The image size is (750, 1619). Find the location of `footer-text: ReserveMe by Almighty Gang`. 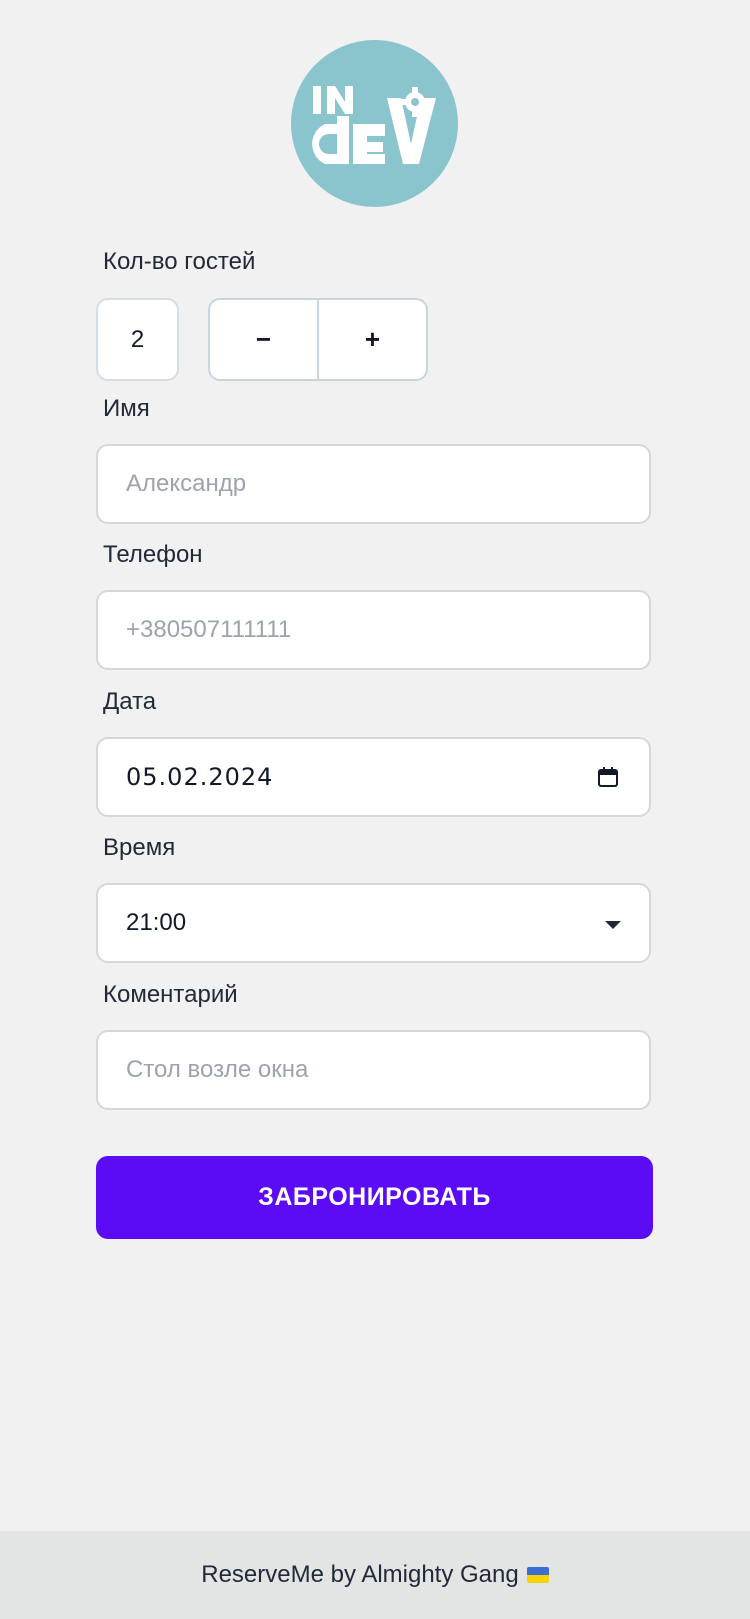

footer-text: ReserveMe by Almighty Gang is located at coordinates (360, 1574).